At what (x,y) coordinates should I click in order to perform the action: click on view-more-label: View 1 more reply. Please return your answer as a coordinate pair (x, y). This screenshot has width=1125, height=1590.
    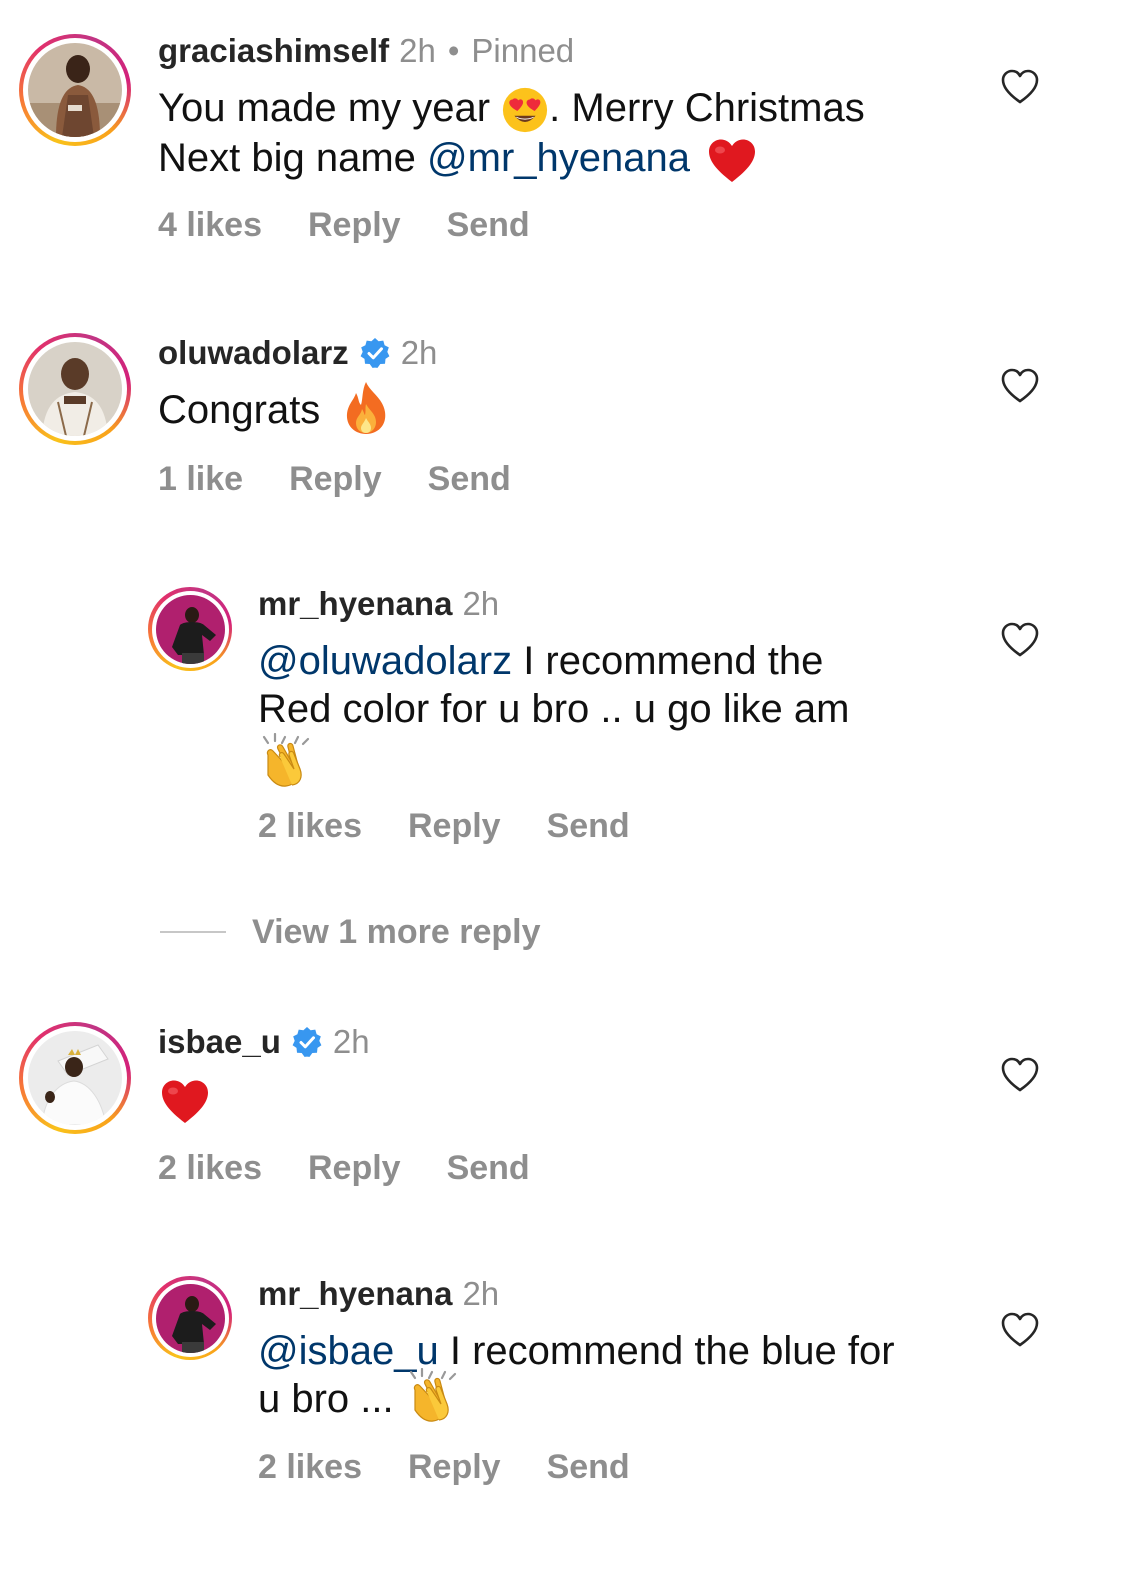
    Looking at the image, I should click on (396, 932).